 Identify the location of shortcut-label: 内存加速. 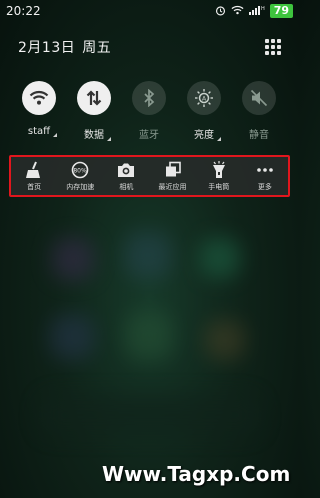
(80, 186).